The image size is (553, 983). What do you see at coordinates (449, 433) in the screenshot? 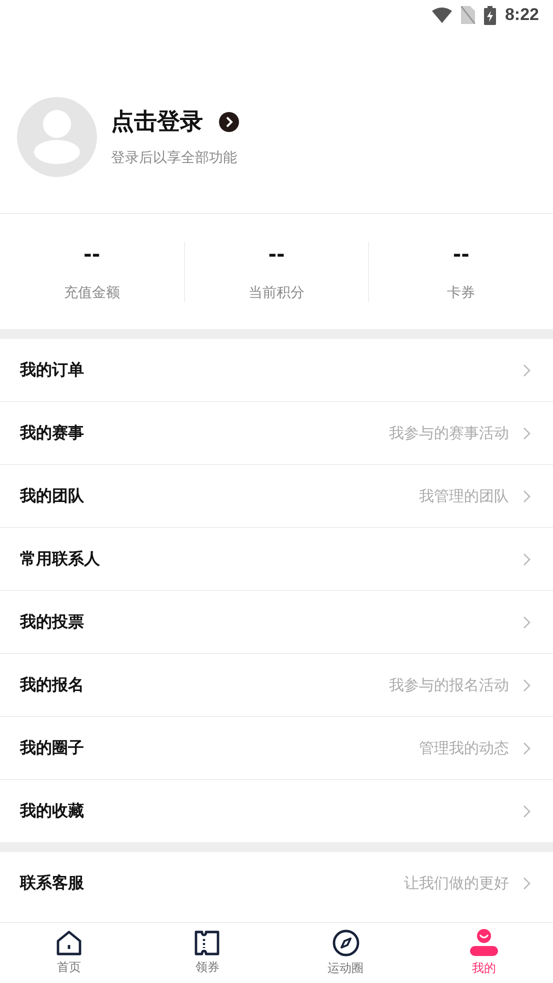
I see `menu-hint: 我参与的赛事活动` at bounding box center [449, 433].